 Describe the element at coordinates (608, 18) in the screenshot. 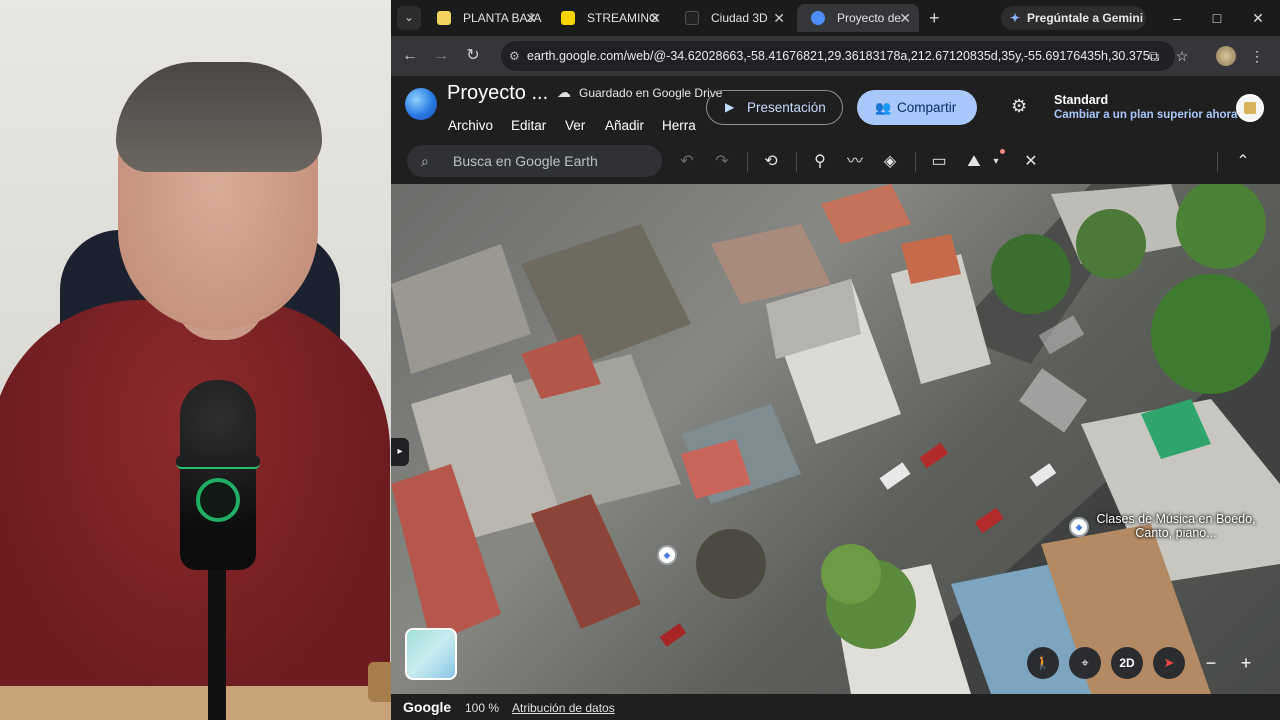

I see `tab-streaming: STREAMING ✕` at that location.